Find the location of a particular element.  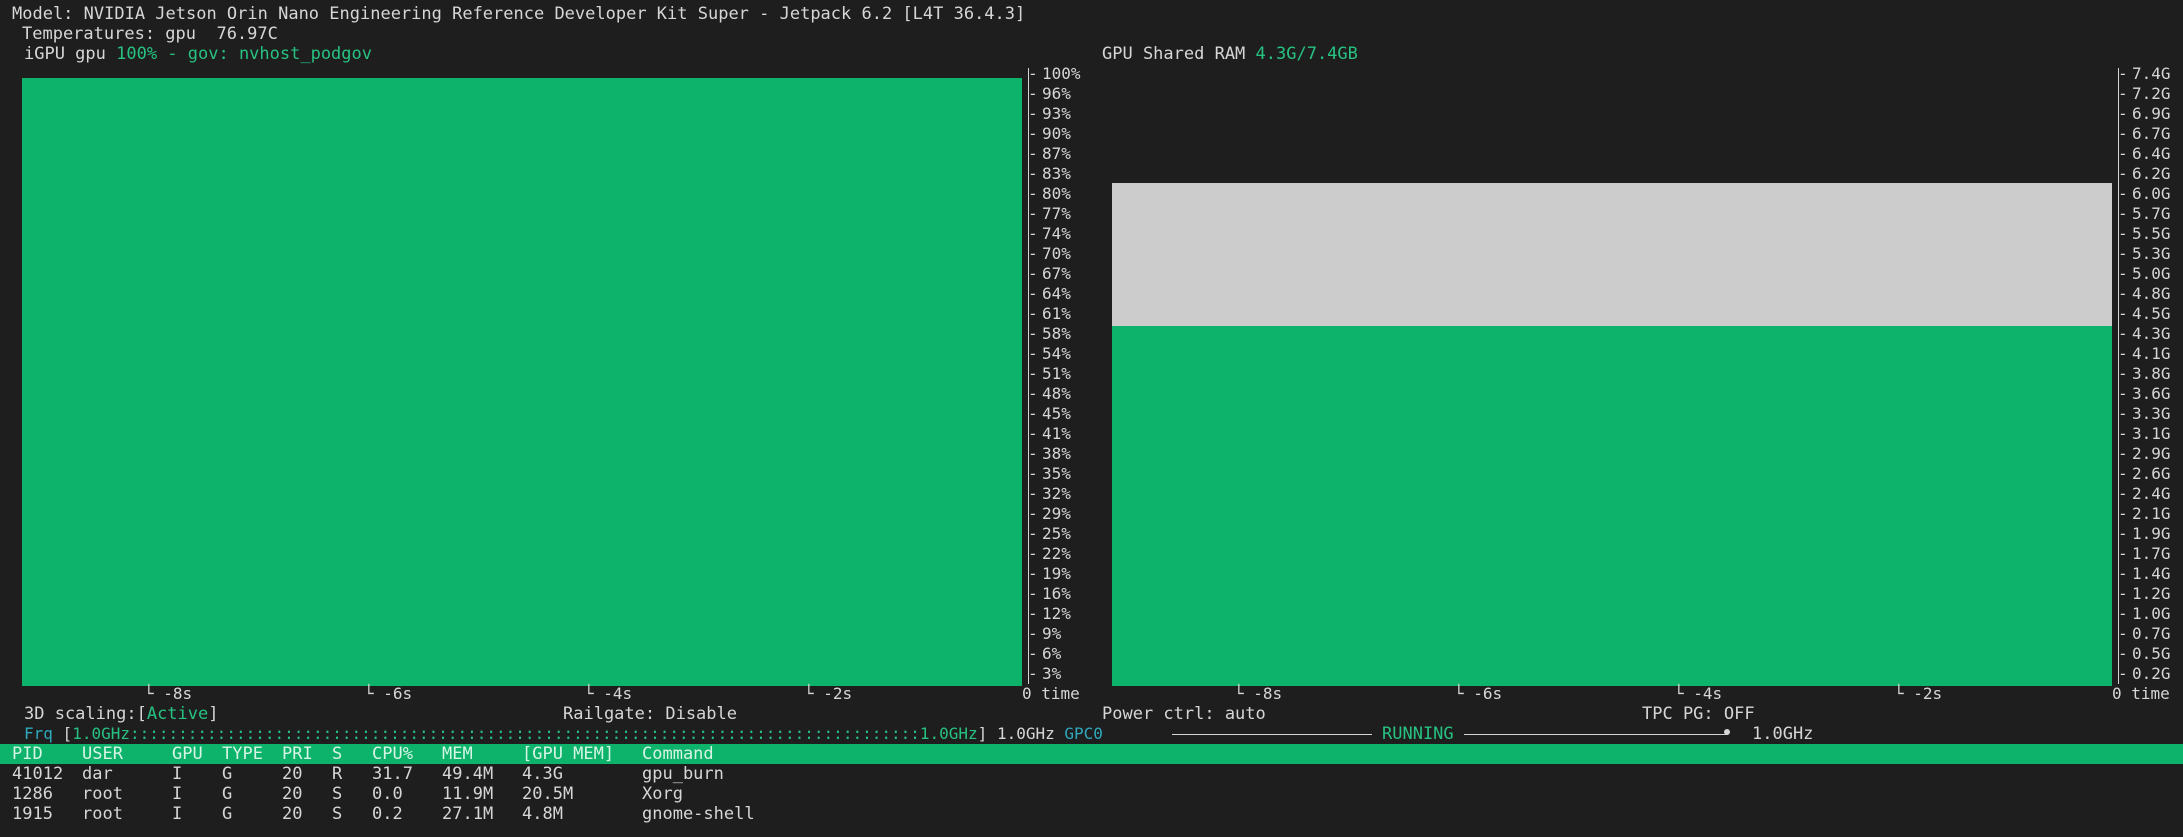

column-header: USER is located at coordinates (102, 754).